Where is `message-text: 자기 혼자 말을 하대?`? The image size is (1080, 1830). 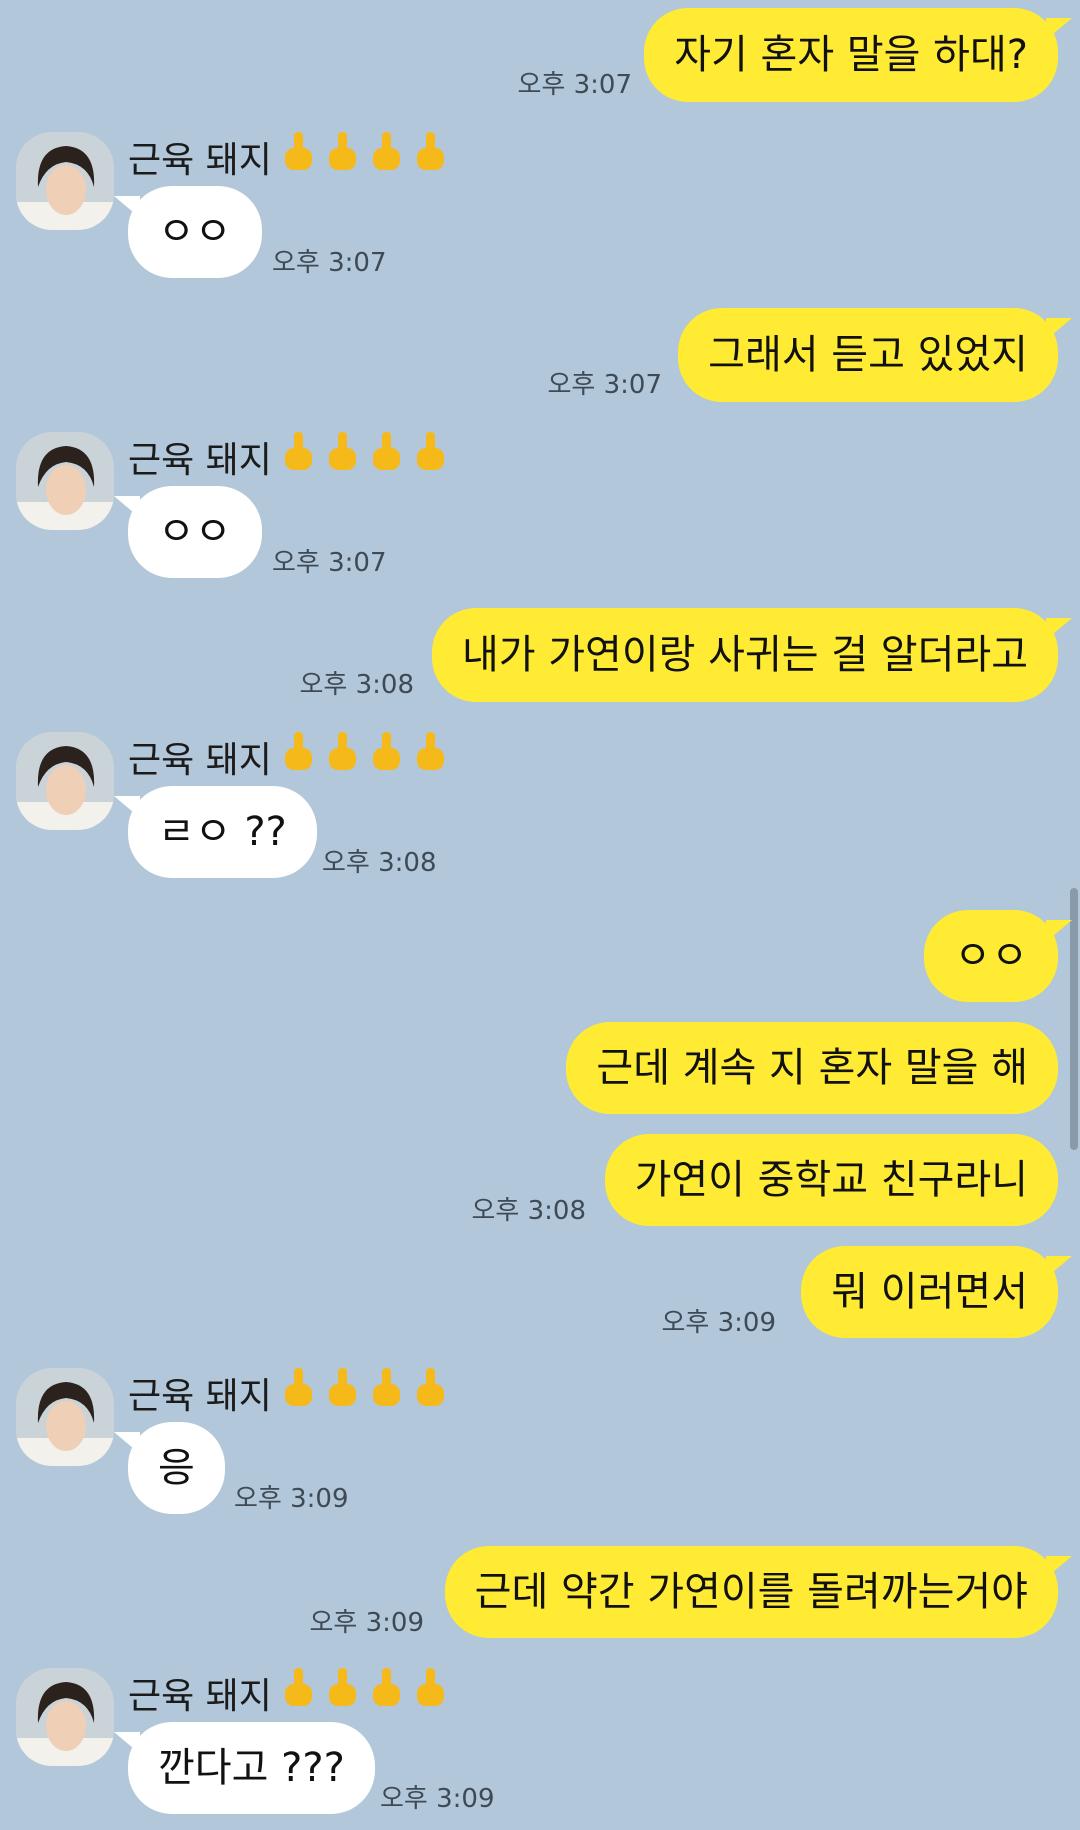
message-text: 자기 혼자 말을 하대? is located at coordinates (851, 55).